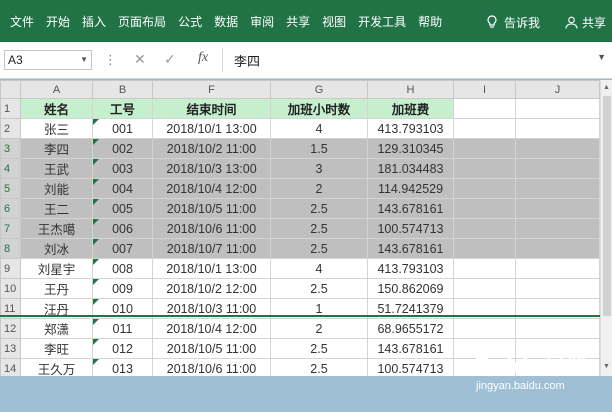 This screenshot has height=412, width=612. I want to click on ribbon-tab: 审阅, so click(262, 22).